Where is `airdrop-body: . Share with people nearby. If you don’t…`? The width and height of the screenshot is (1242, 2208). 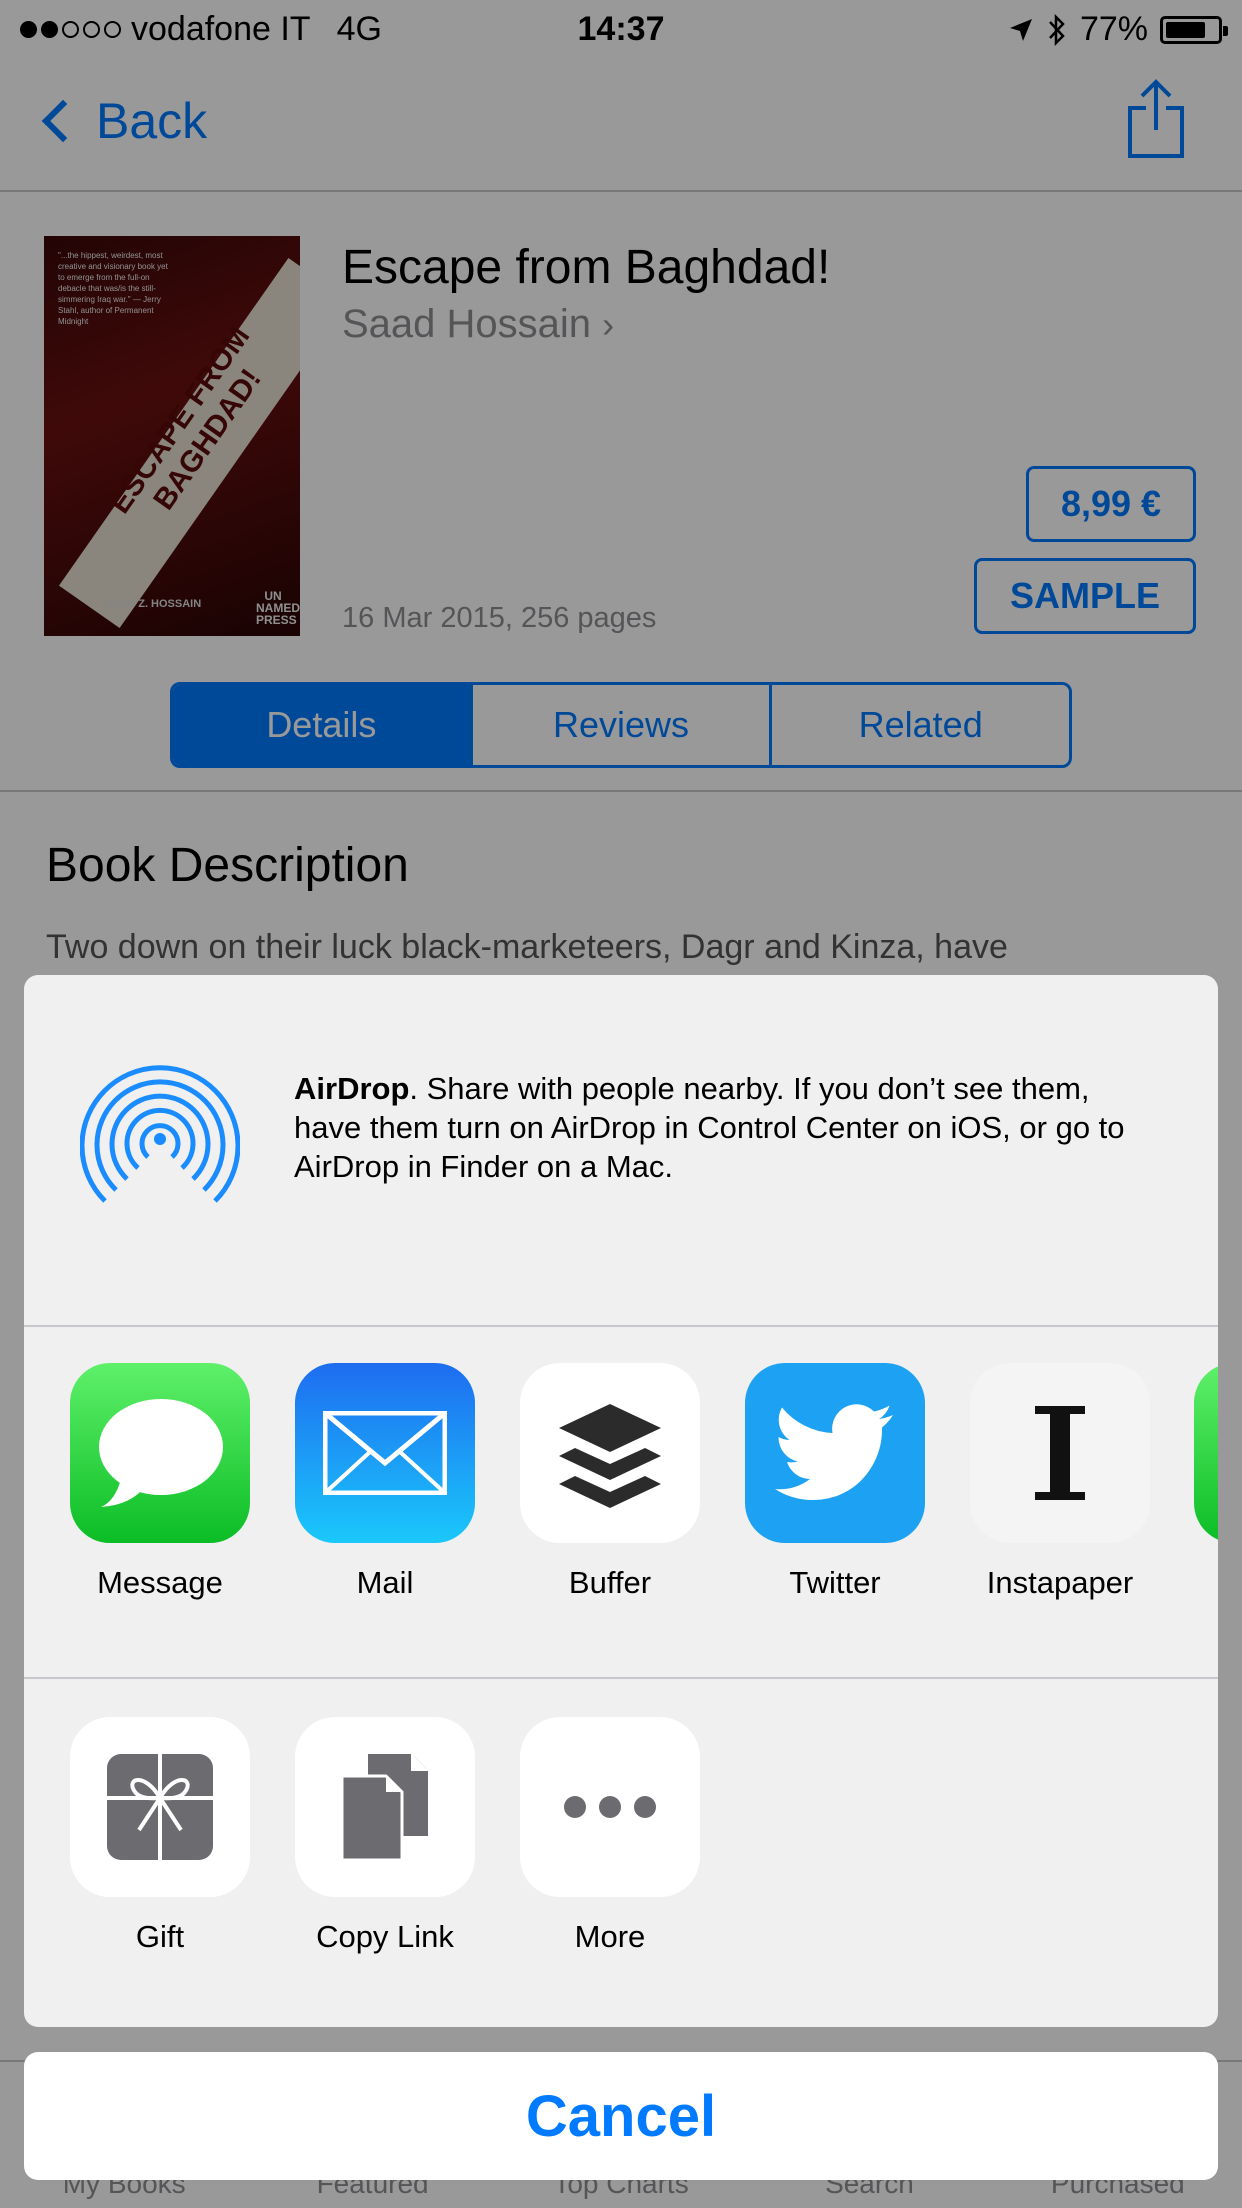
airdrop-body: . Share with people nearby. If you don’t… is located at coordinates (709, 1127).